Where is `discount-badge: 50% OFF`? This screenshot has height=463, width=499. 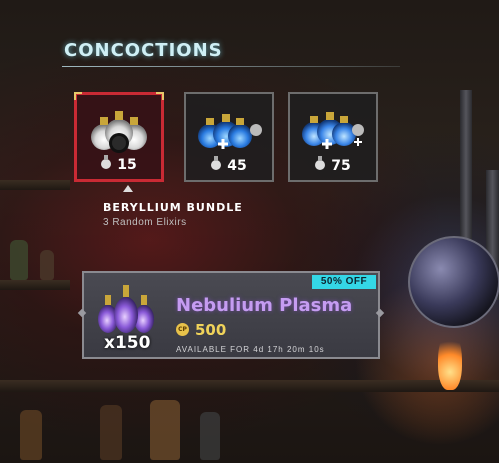
discount-badge: 50% OFF is located at coordinates (344, 282).